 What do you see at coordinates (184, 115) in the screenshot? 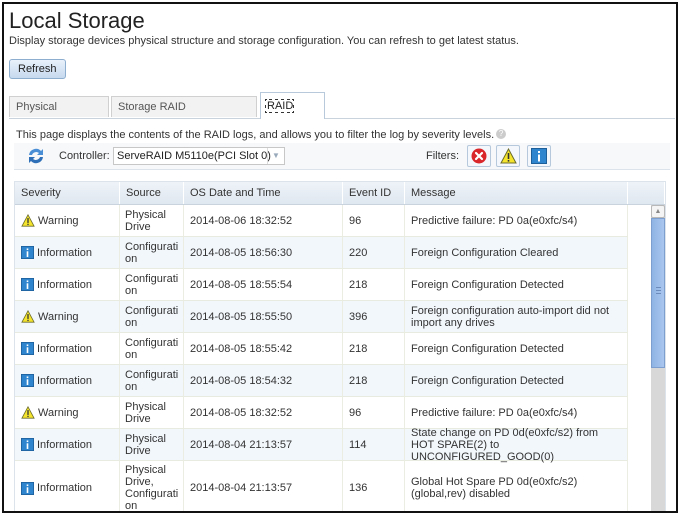
I see `tab-storage-raid-configuration: Storage RAID Configuration` at bounding box center [184, 115].